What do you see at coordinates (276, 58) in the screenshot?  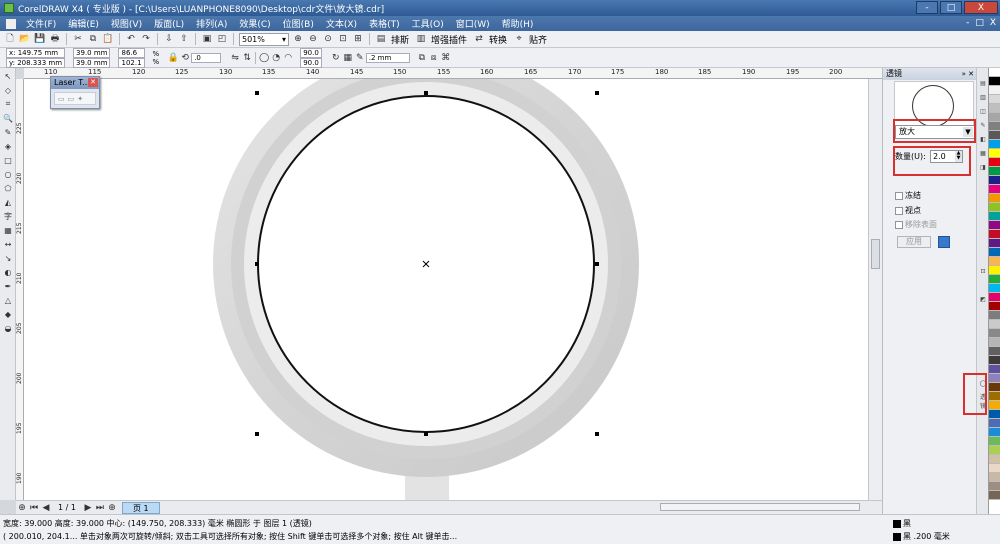 I see `pie-icon: ◔` at bounding box center [276, 58].